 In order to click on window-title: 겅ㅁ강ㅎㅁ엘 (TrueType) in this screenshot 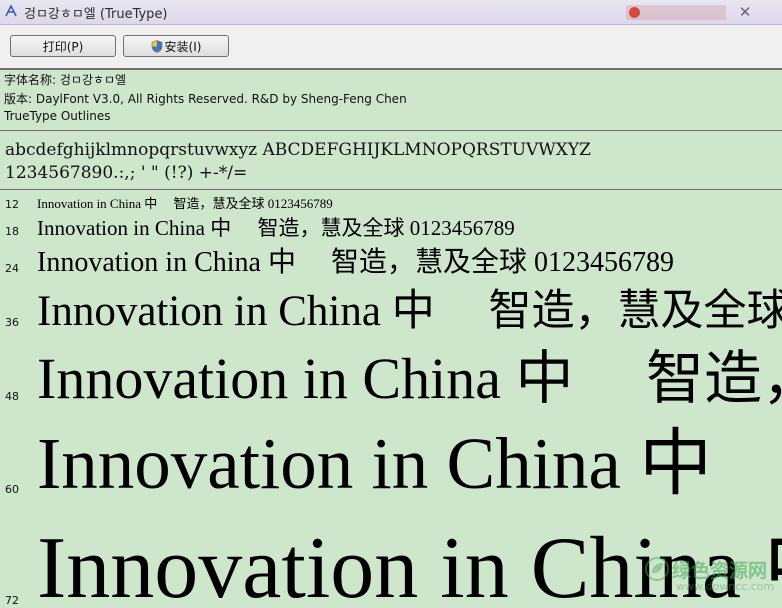, I will do `click(96, 14)`.